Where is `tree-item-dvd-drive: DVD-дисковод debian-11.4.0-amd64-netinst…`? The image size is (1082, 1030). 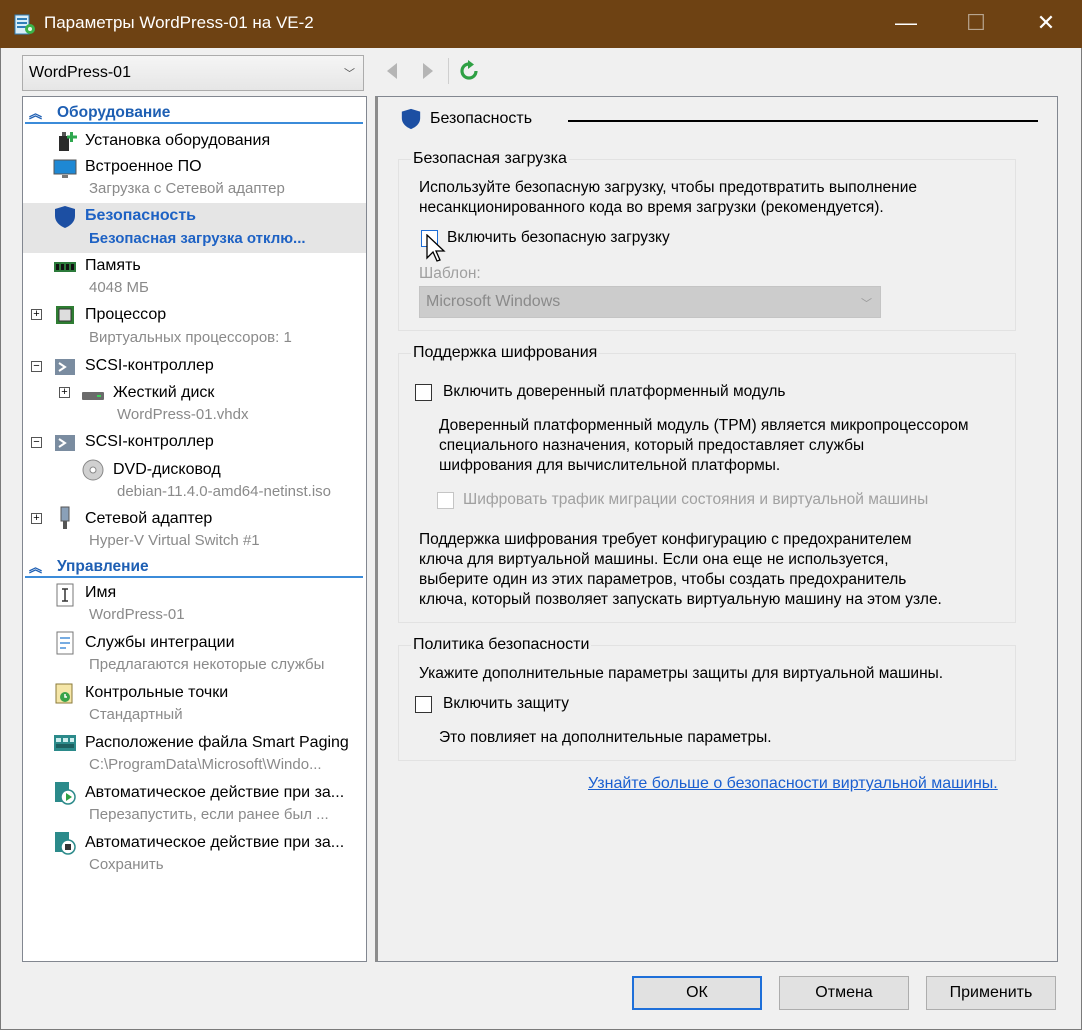
tree-item-dvd-drive: DVD-дисковод debian-11.4.0-amd64-netinst… is located at coordinates (194, 481).